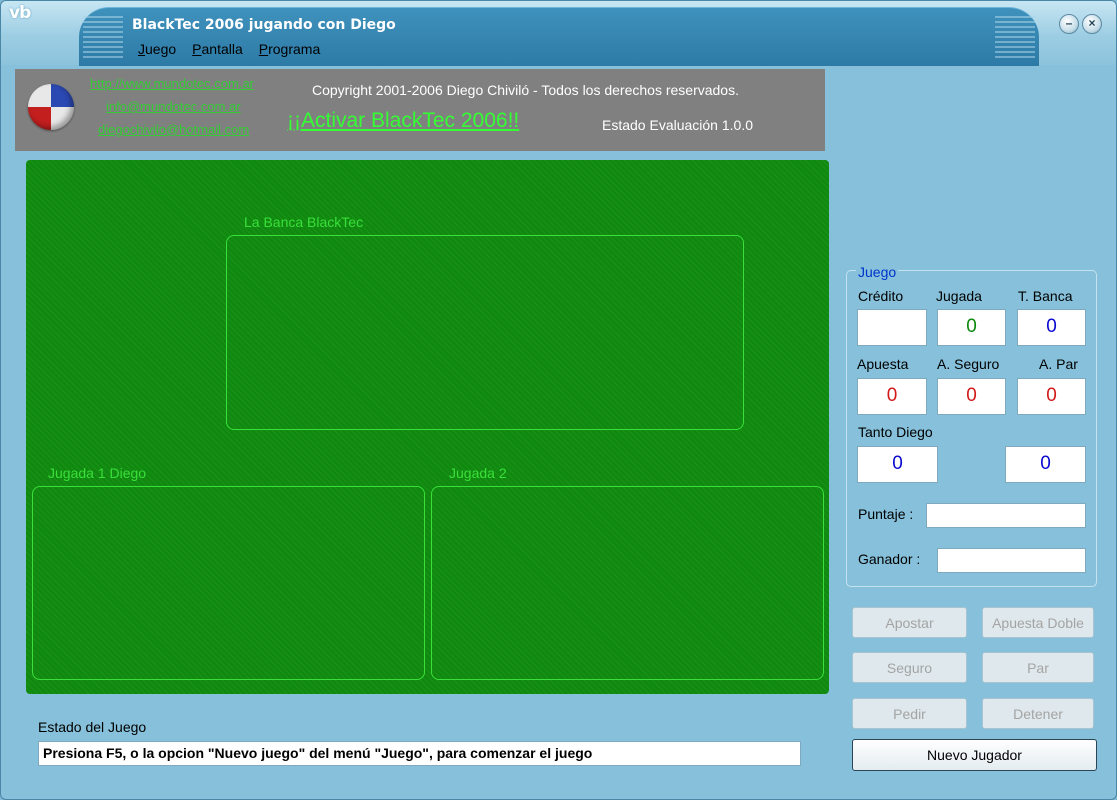 This screenshot has height=800, width=1117. I want to click on pair-bet-label: A. Par, so click(1058, 364).